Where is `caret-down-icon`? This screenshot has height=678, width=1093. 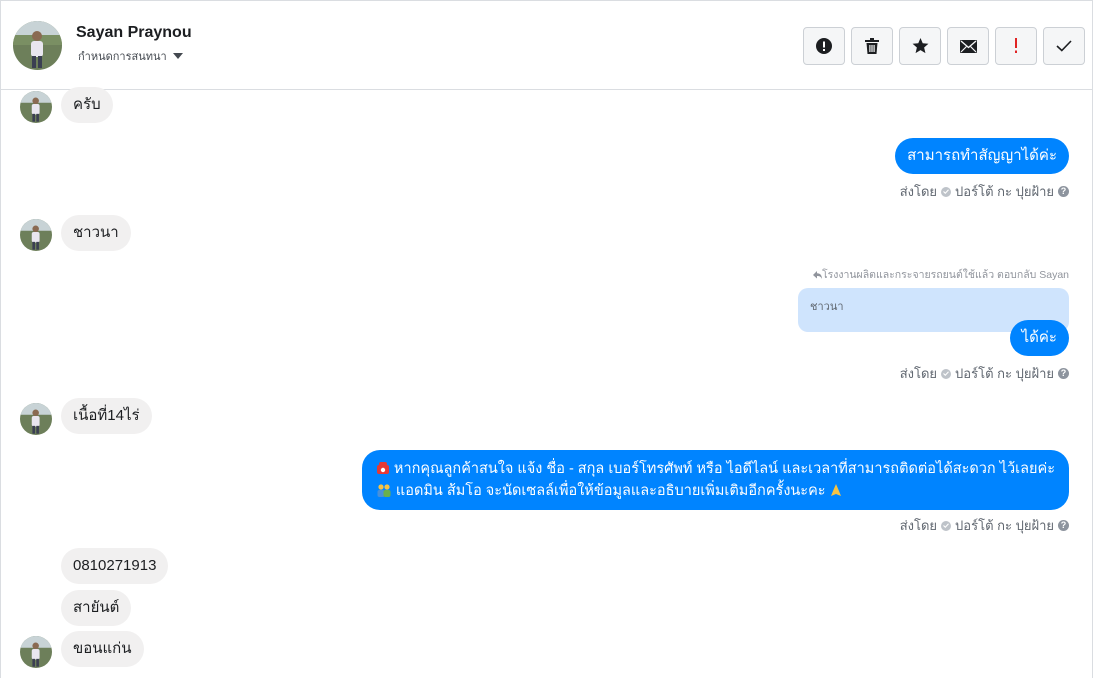
caret-down-icon is located at coordinates (177, 56).